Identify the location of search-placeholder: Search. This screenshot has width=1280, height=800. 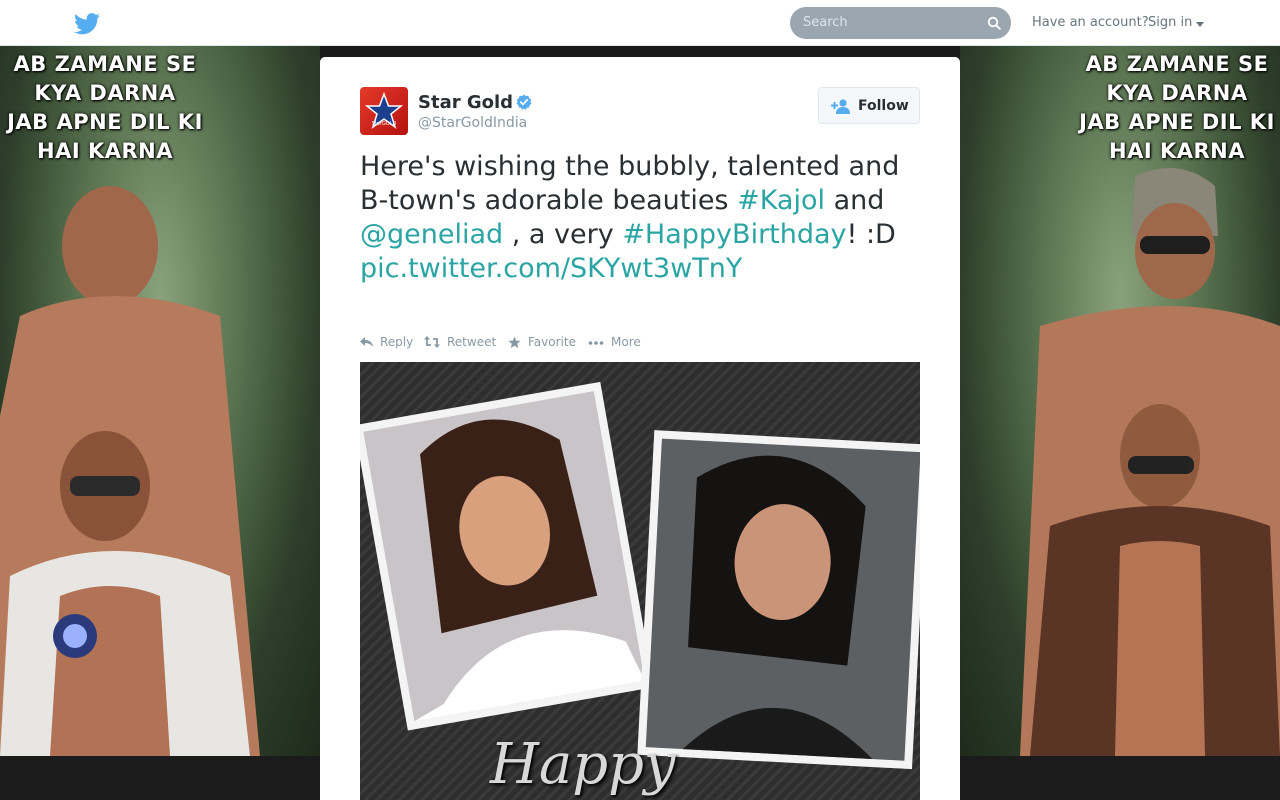
(825, 22).